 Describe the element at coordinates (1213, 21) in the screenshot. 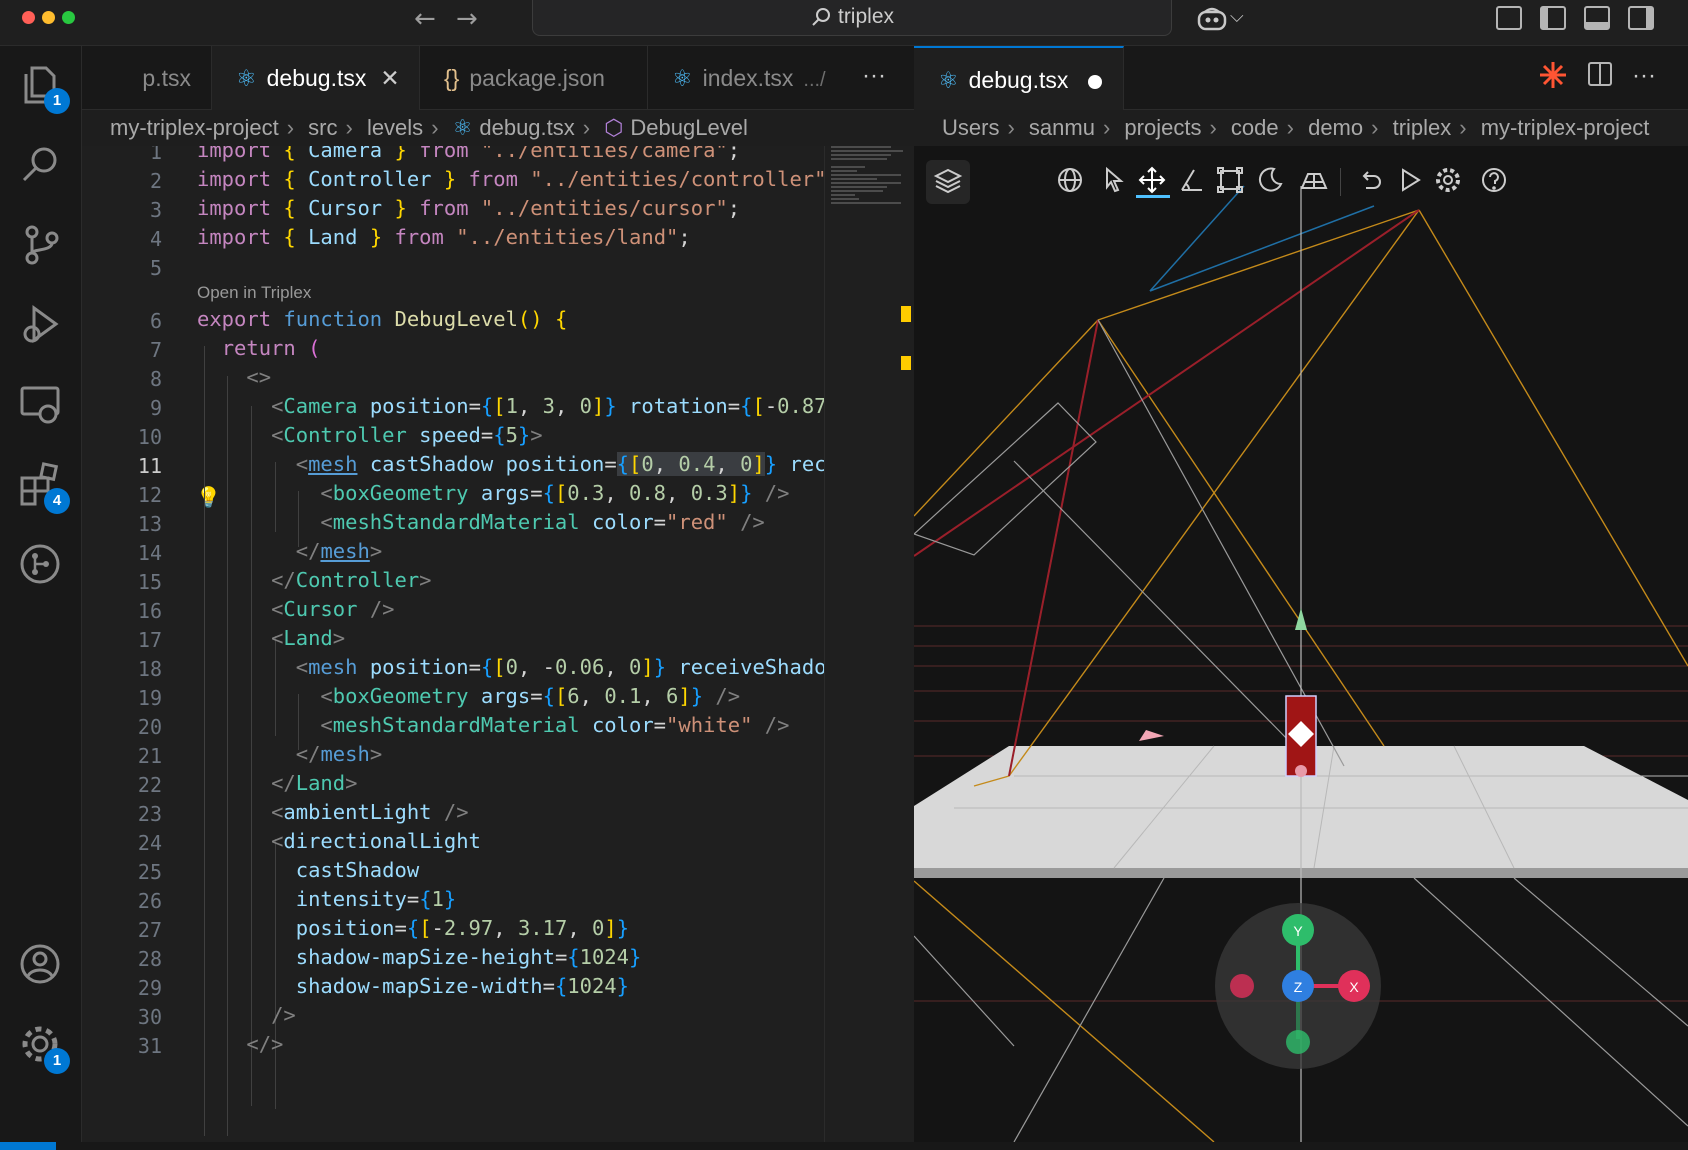

I see `copilot-icon` at that location.